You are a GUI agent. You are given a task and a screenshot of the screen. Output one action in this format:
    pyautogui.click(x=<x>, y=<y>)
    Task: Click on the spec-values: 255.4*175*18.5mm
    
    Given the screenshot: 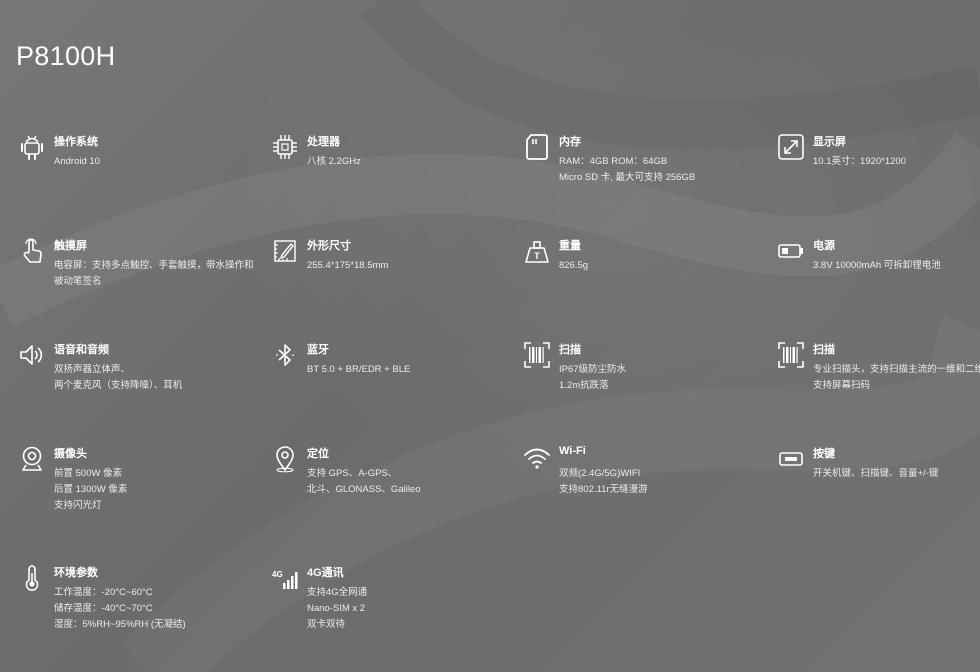 What is the action you would take?
    pyautogui.click(x=347, y=266)
    